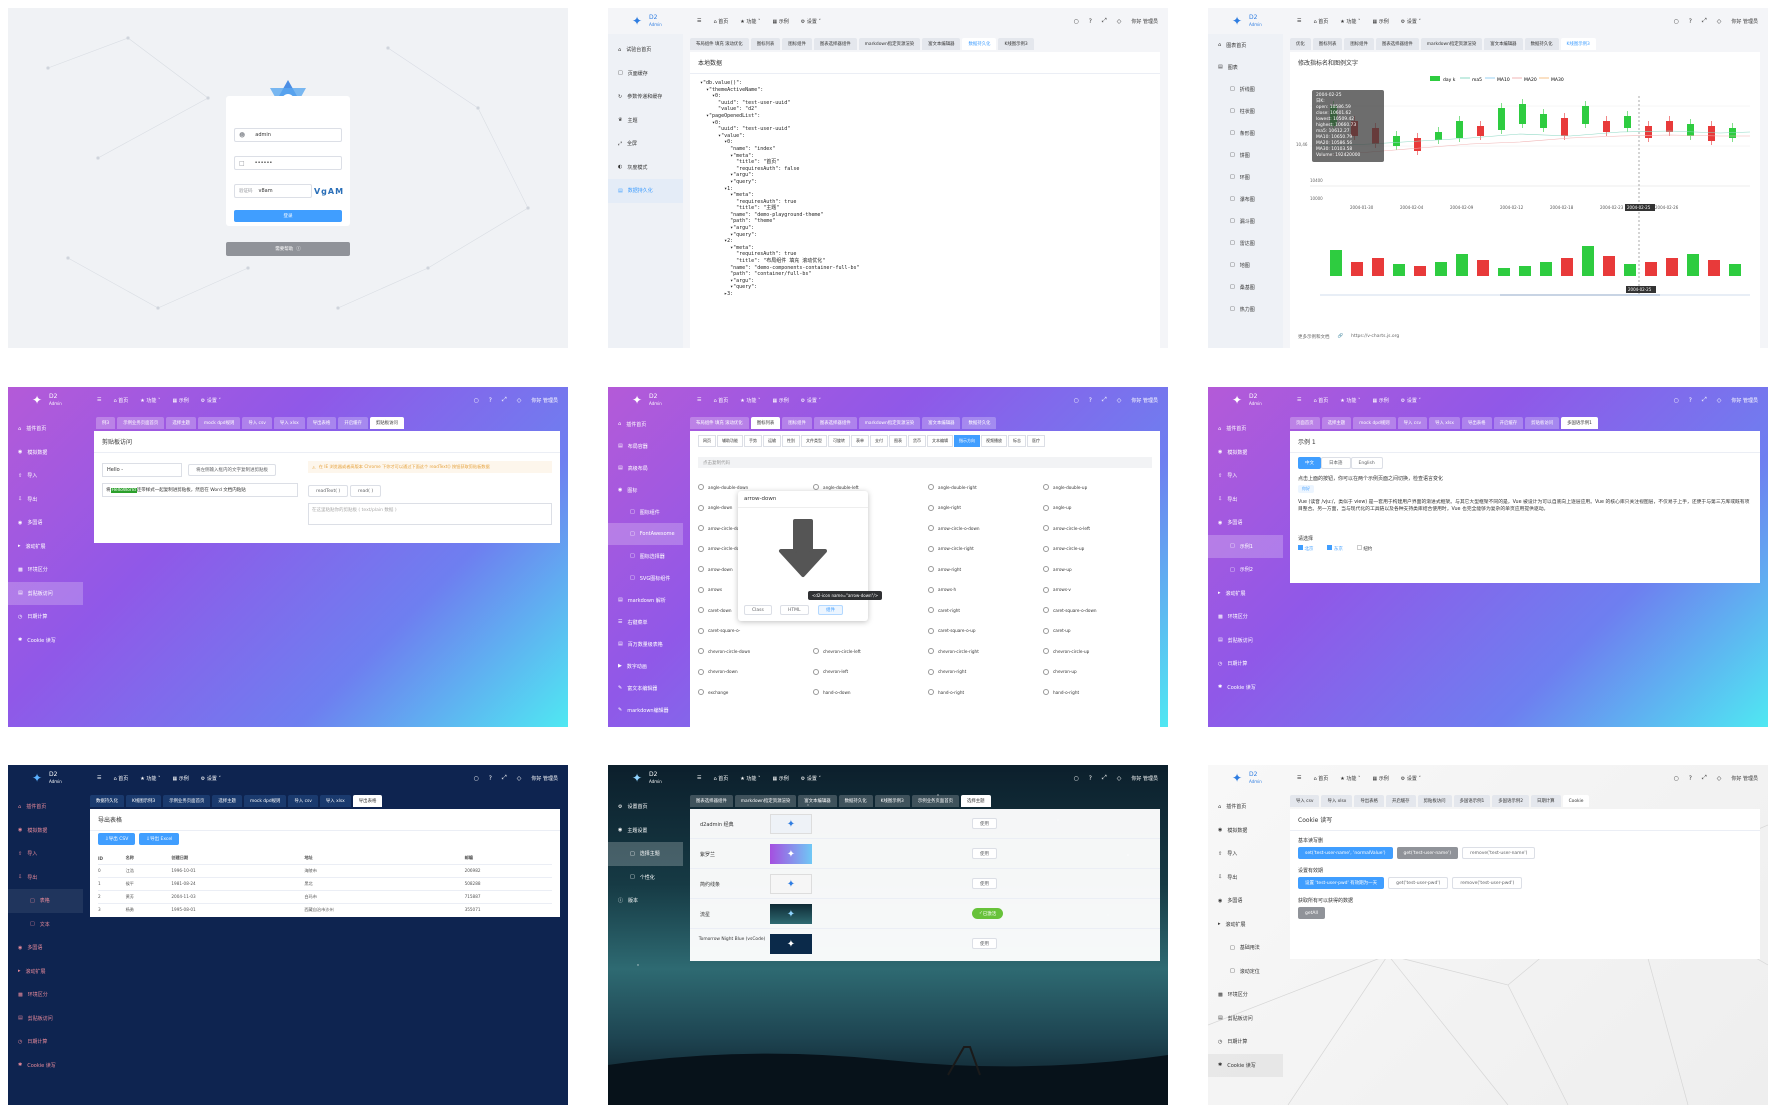 Image resolution: width=1776 pixels, height=1114 pixels. Describe the element at coordinates (645, 121) in the screenshot. I see `sidebar-item: ♛ 主题` at that location.